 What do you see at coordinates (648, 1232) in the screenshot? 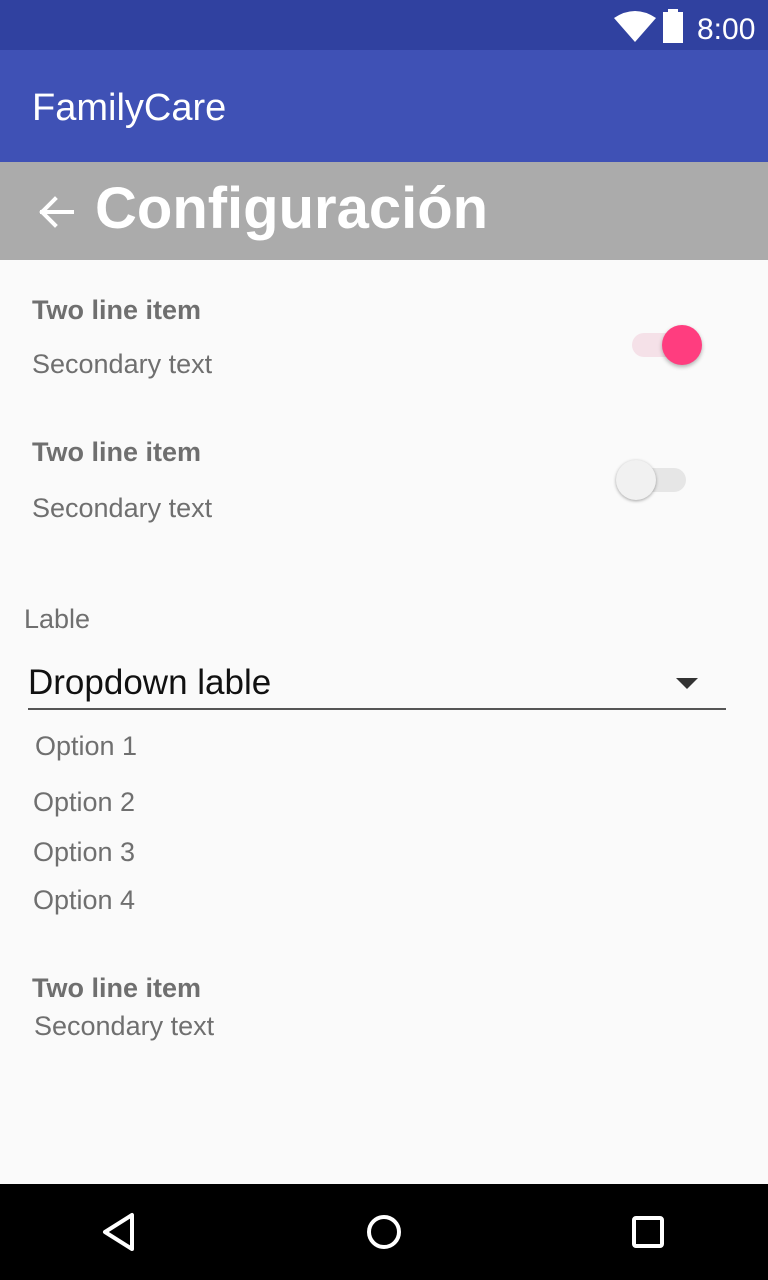
I see `recents-square-icon` at bounding box center [648, 1232].